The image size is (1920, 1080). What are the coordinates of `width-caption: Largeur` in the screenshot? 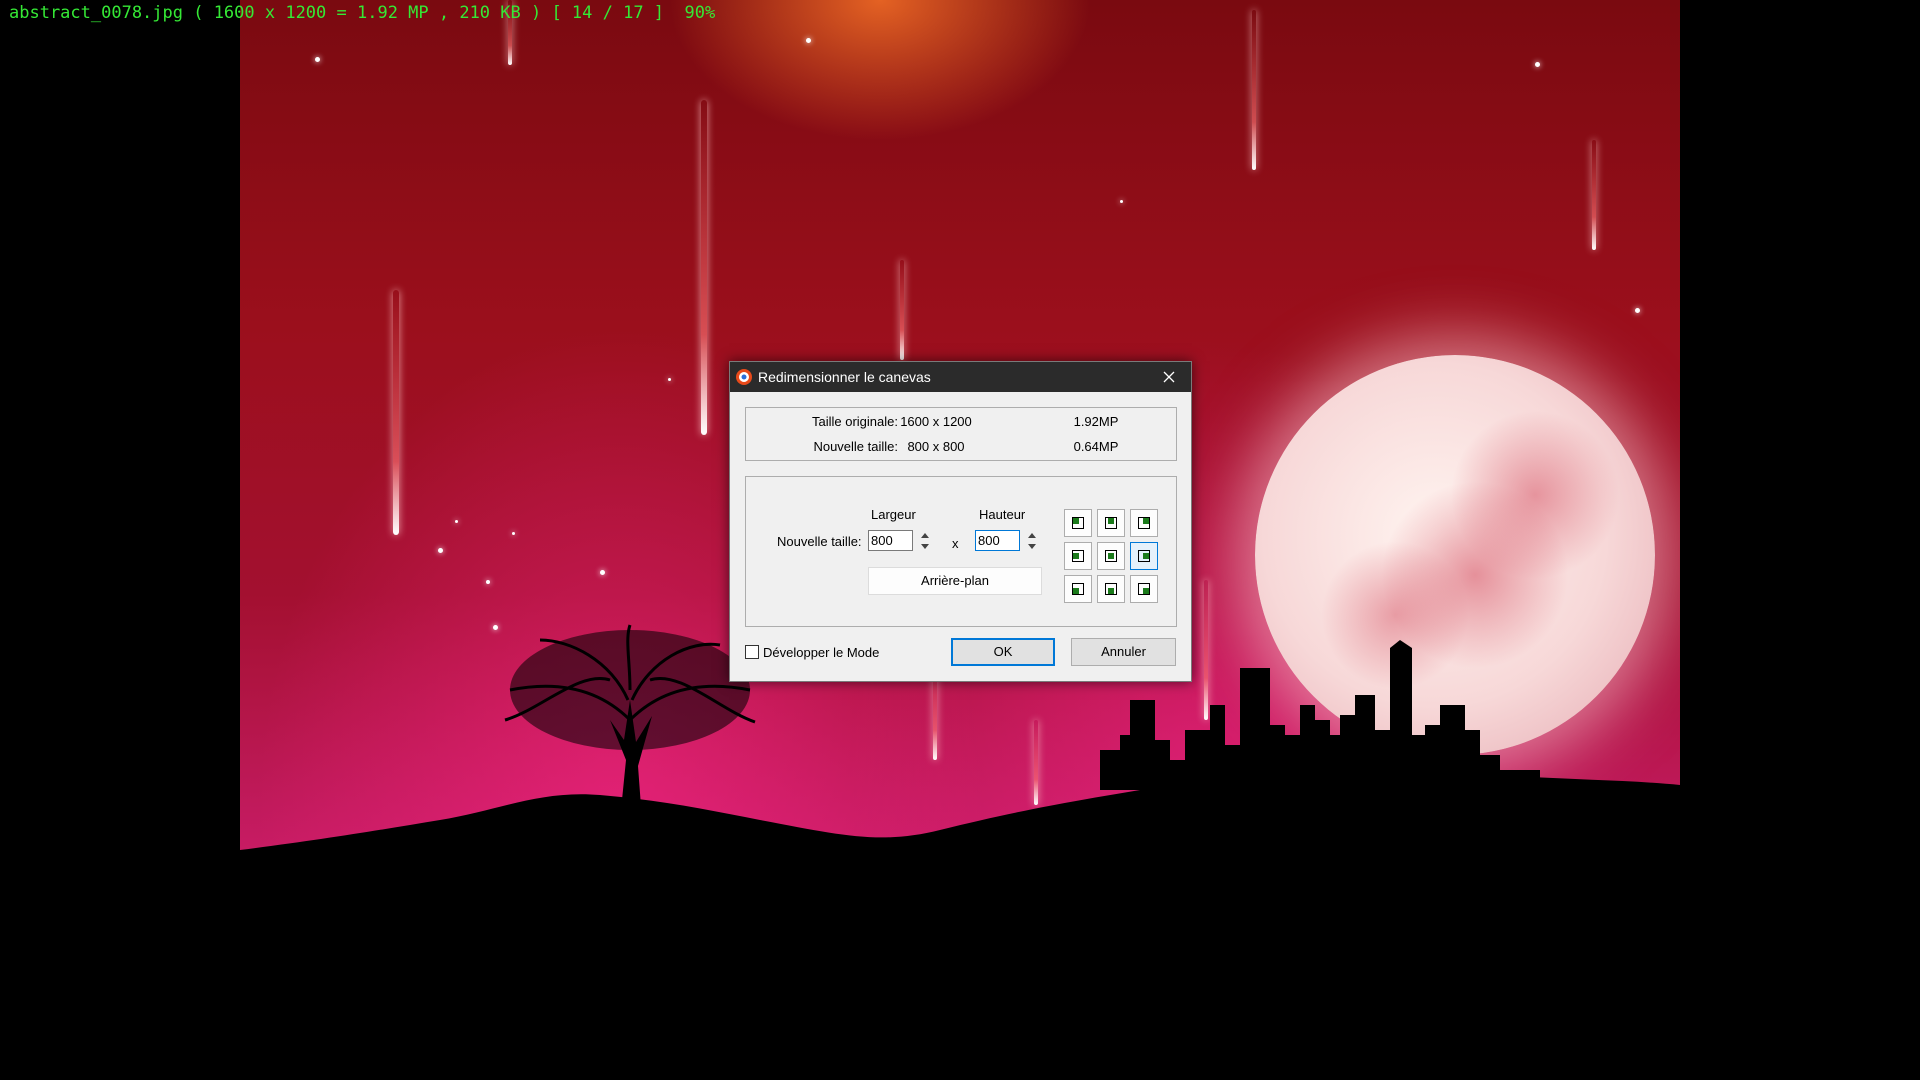 It's located at (893, 514).